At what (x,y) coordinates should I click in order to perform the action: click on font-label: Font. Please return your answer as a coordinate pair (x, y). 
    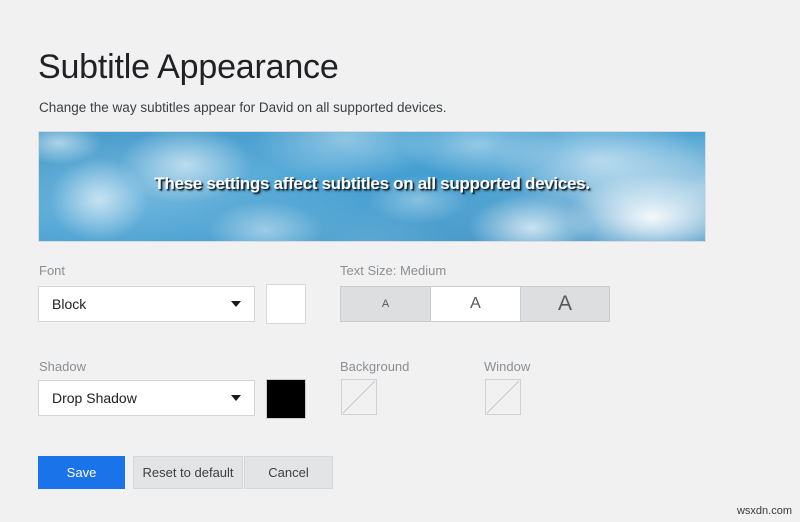
    Looking at the image, I should click on (52, 270).